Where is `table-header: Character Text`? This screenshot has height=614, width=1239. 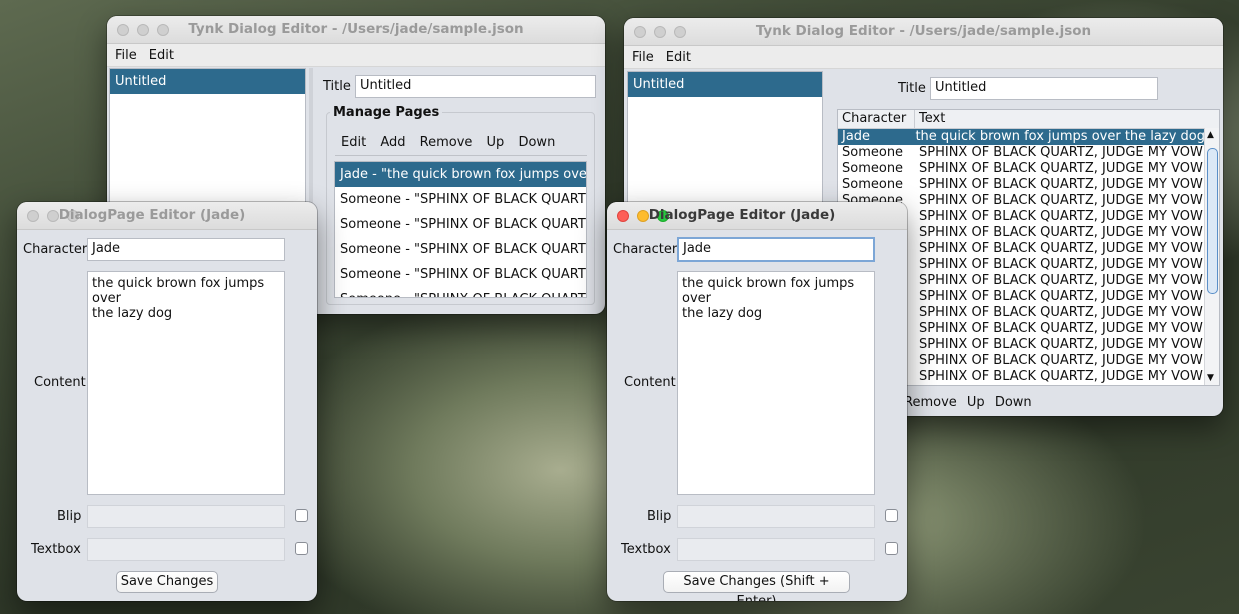 table-header: Character Text is located at coordinates (1028, 119).